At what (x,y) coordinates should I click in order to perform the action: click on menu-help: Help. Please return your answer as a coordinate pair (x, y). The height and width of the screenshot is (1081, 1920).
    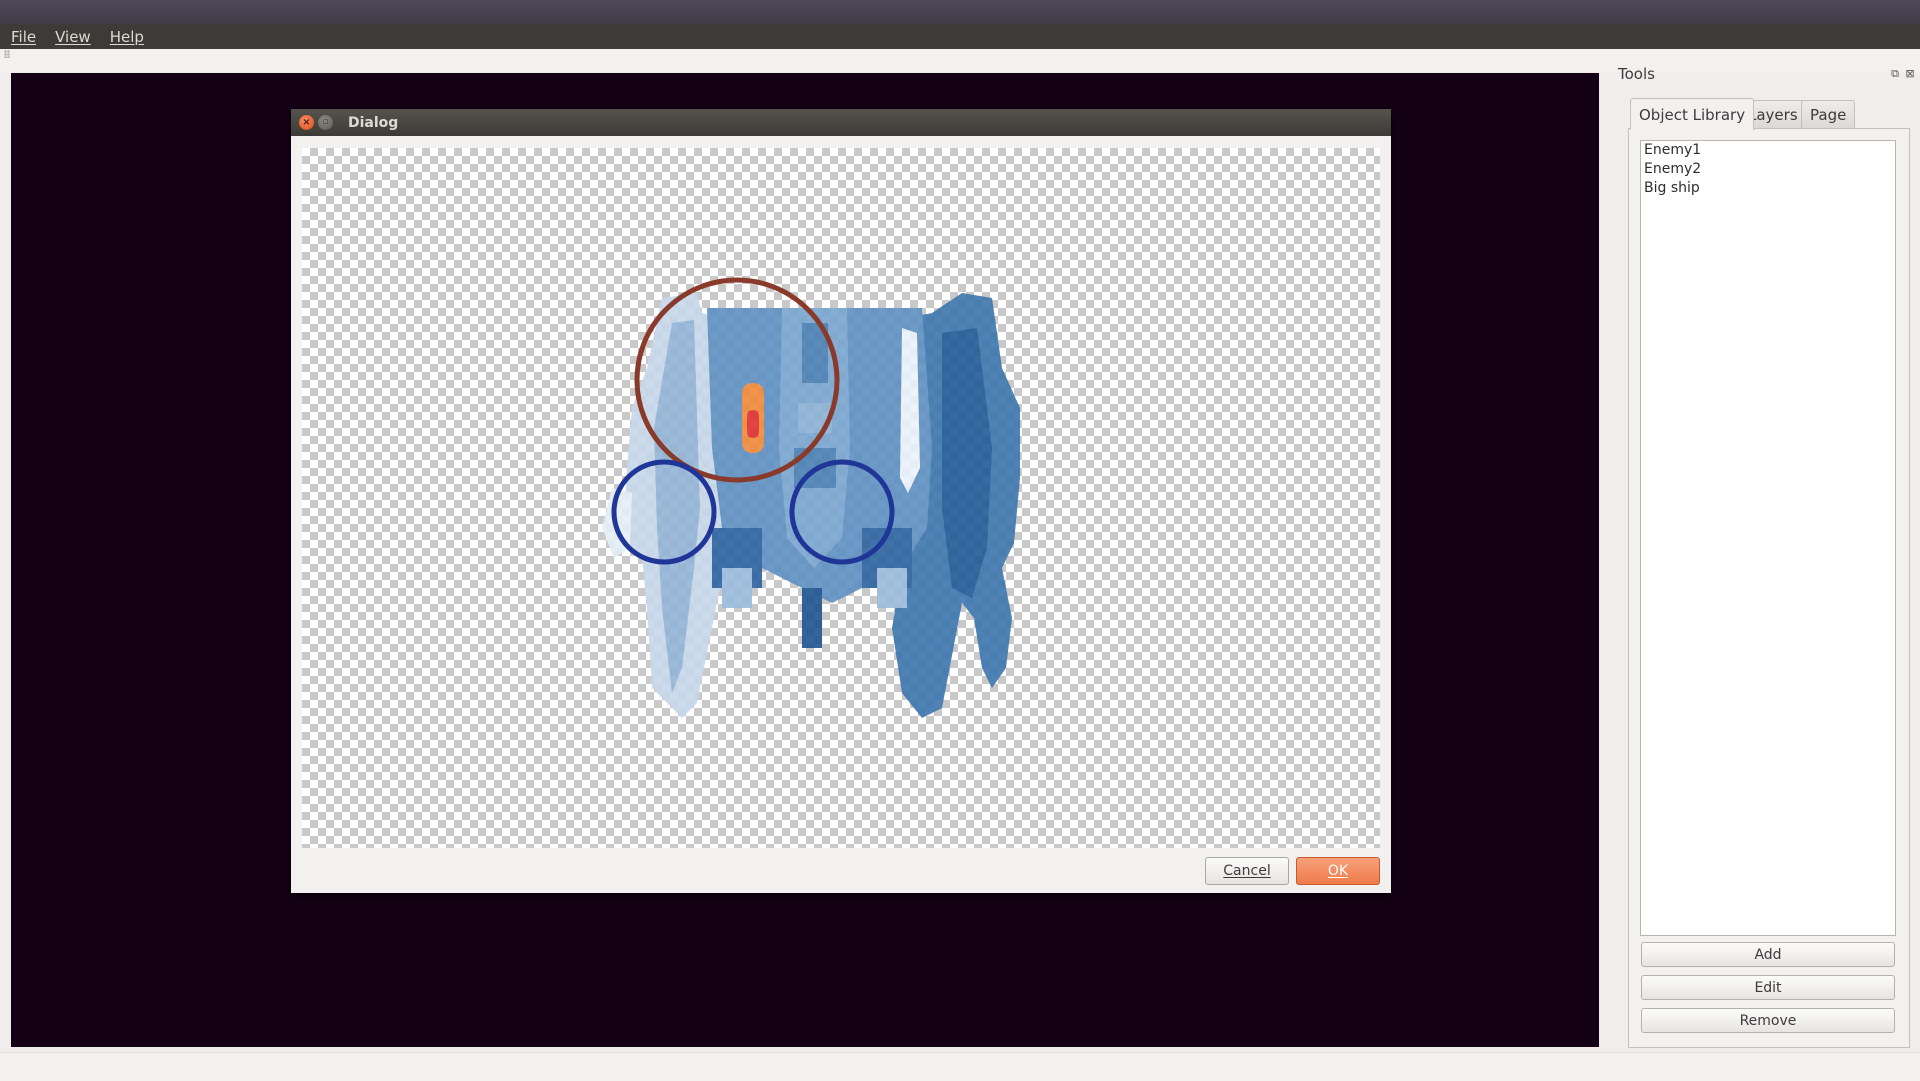
    Looking at the image, I should click on (127, 37).